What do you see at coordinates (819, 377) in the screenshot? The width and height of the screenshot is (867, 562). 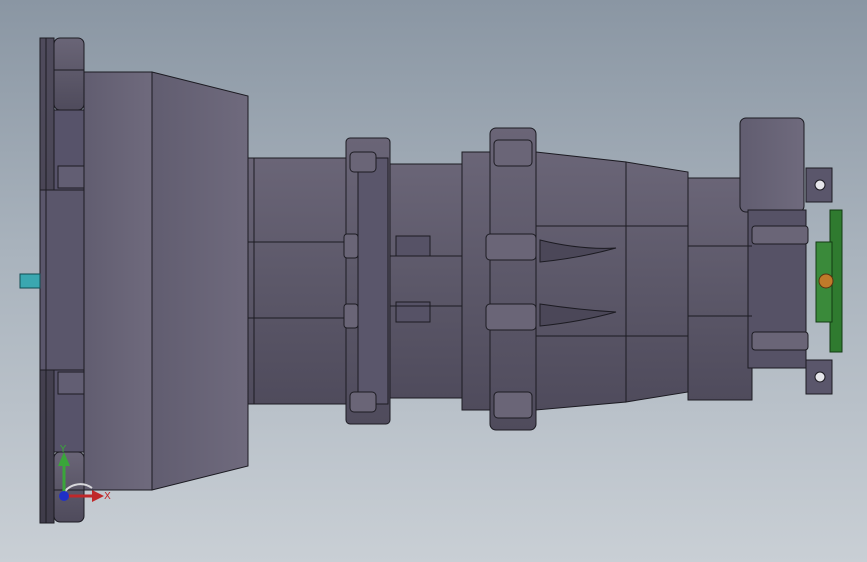 I see `mounting-bracket-bottom` at bounding box center [819, 377].